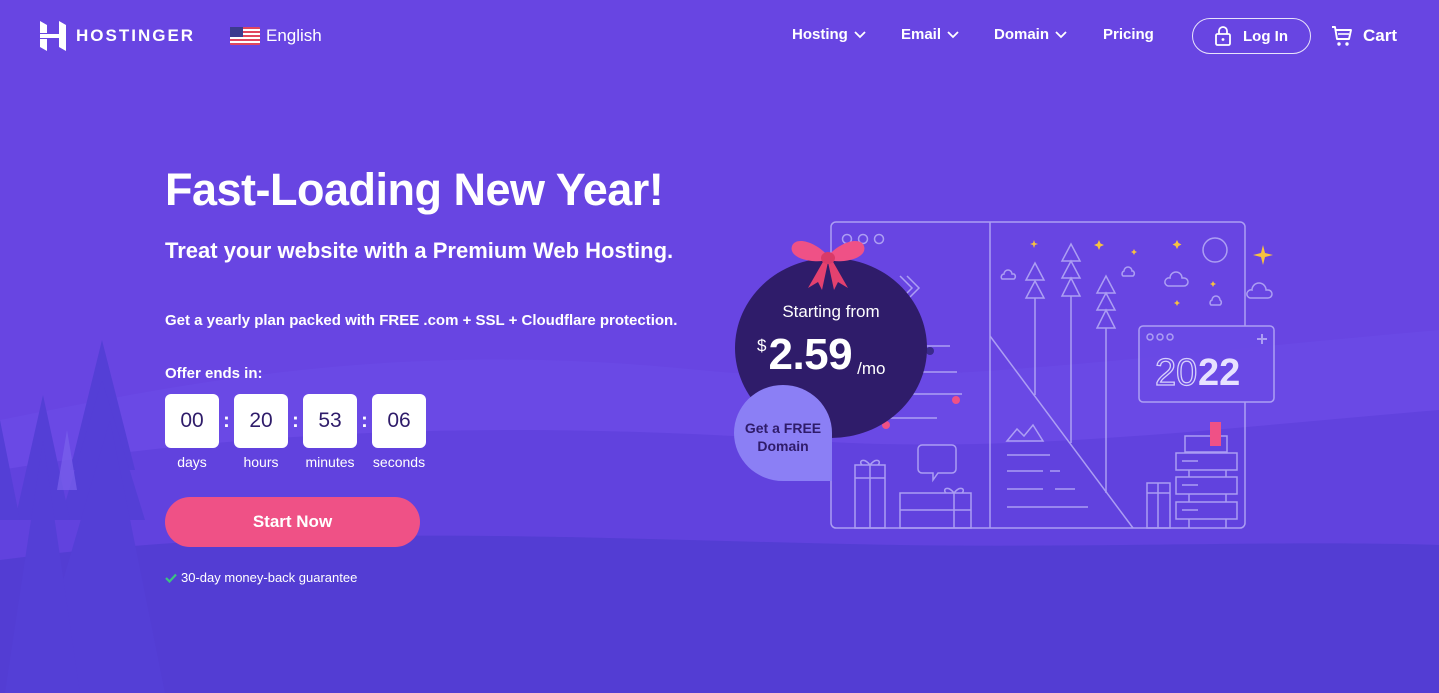 This screenshot has width=1439, height=693. I want to click on nav-email-label: Email, so click(921, 34).